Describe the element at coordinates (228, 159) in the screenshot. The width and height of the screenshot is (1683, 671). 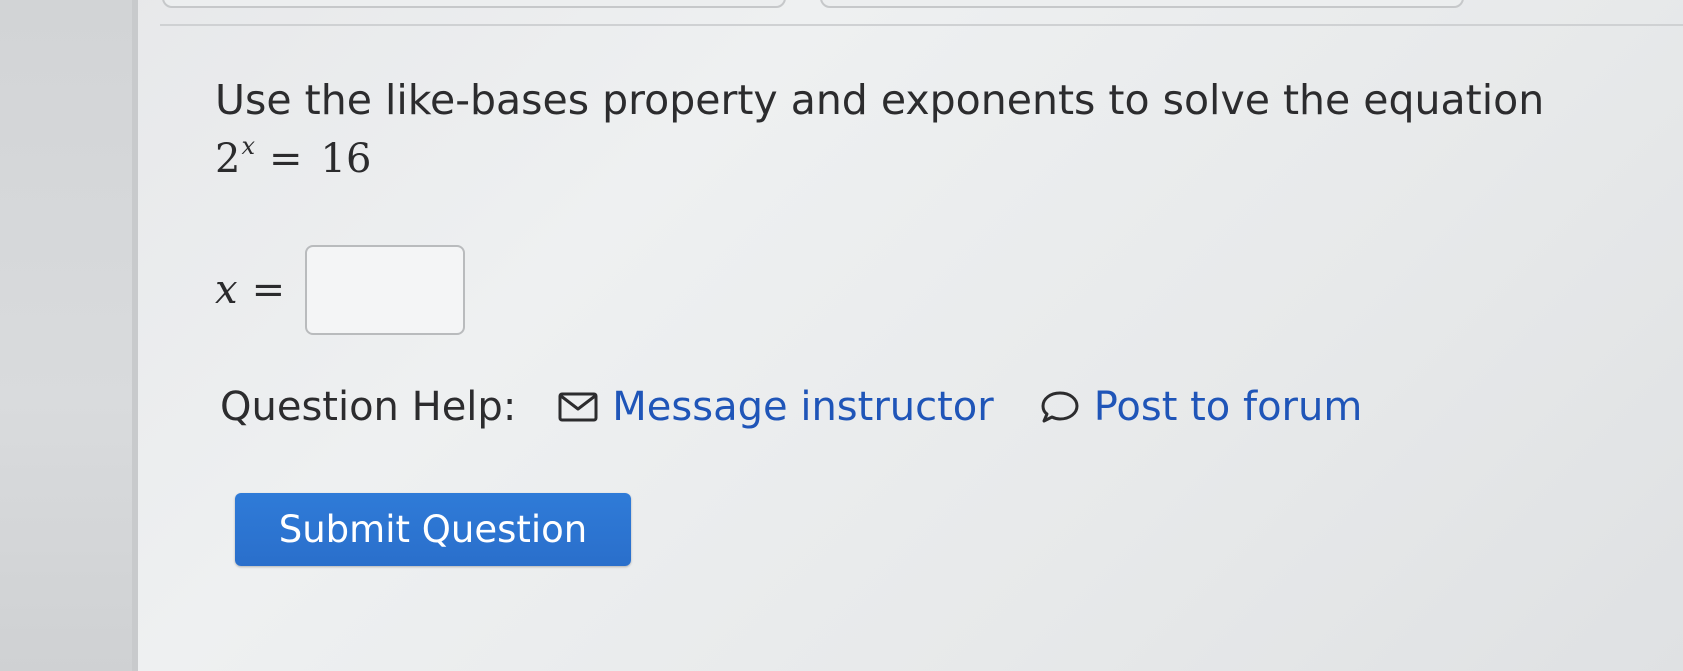
I see `equation-base: 2` at that location.